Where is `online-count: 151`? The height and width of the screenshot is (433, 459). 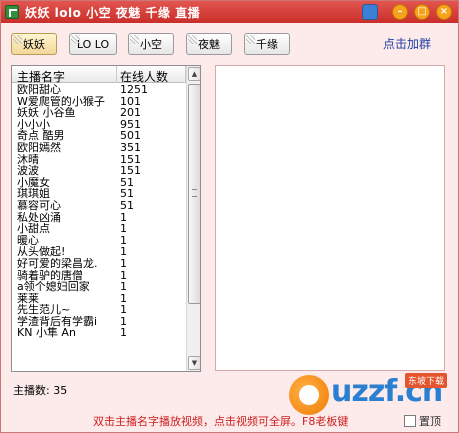
online-count: 151 is located at coordinates (130, 171).